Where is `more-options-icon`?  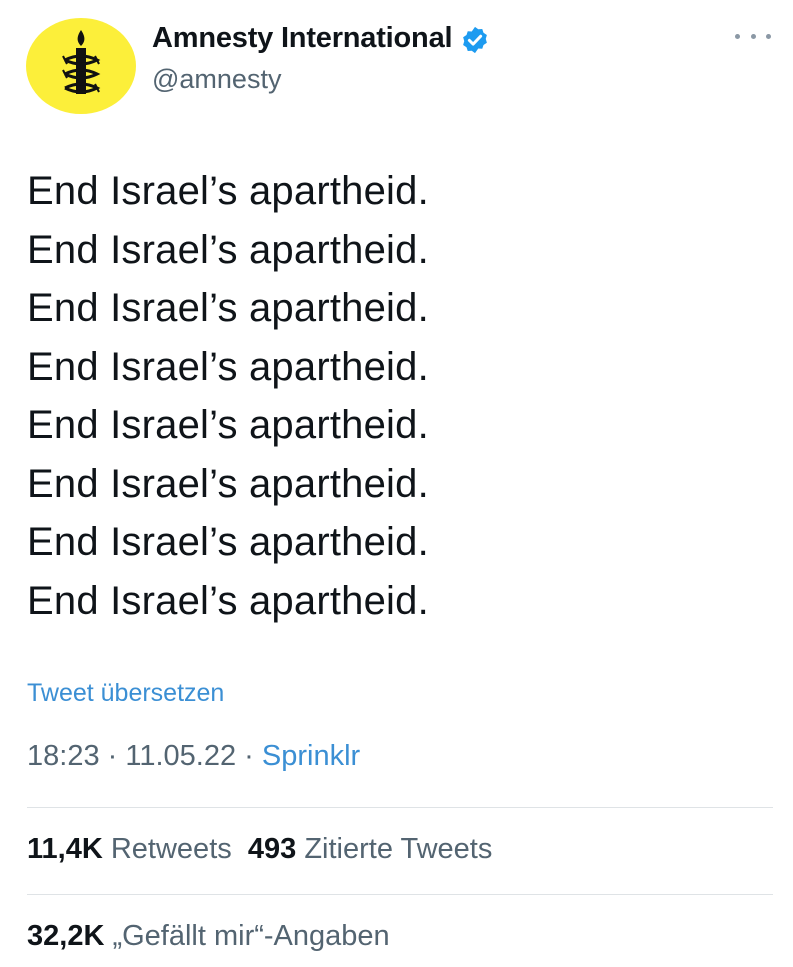
more-options-icon is located at coordinates (753, 36).